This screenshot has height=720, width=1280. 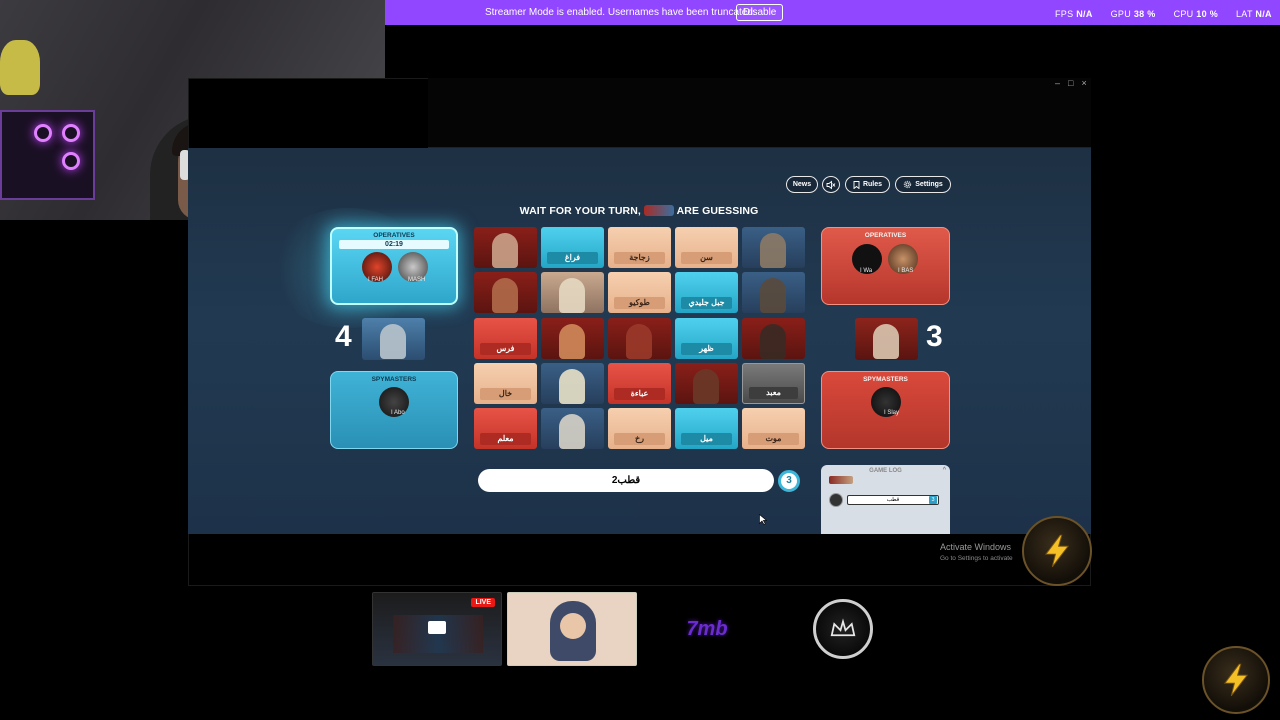 What do you see at coordinates (836, 500) in the screenshot?
I see `avatar` at bounding box center [836, 500].